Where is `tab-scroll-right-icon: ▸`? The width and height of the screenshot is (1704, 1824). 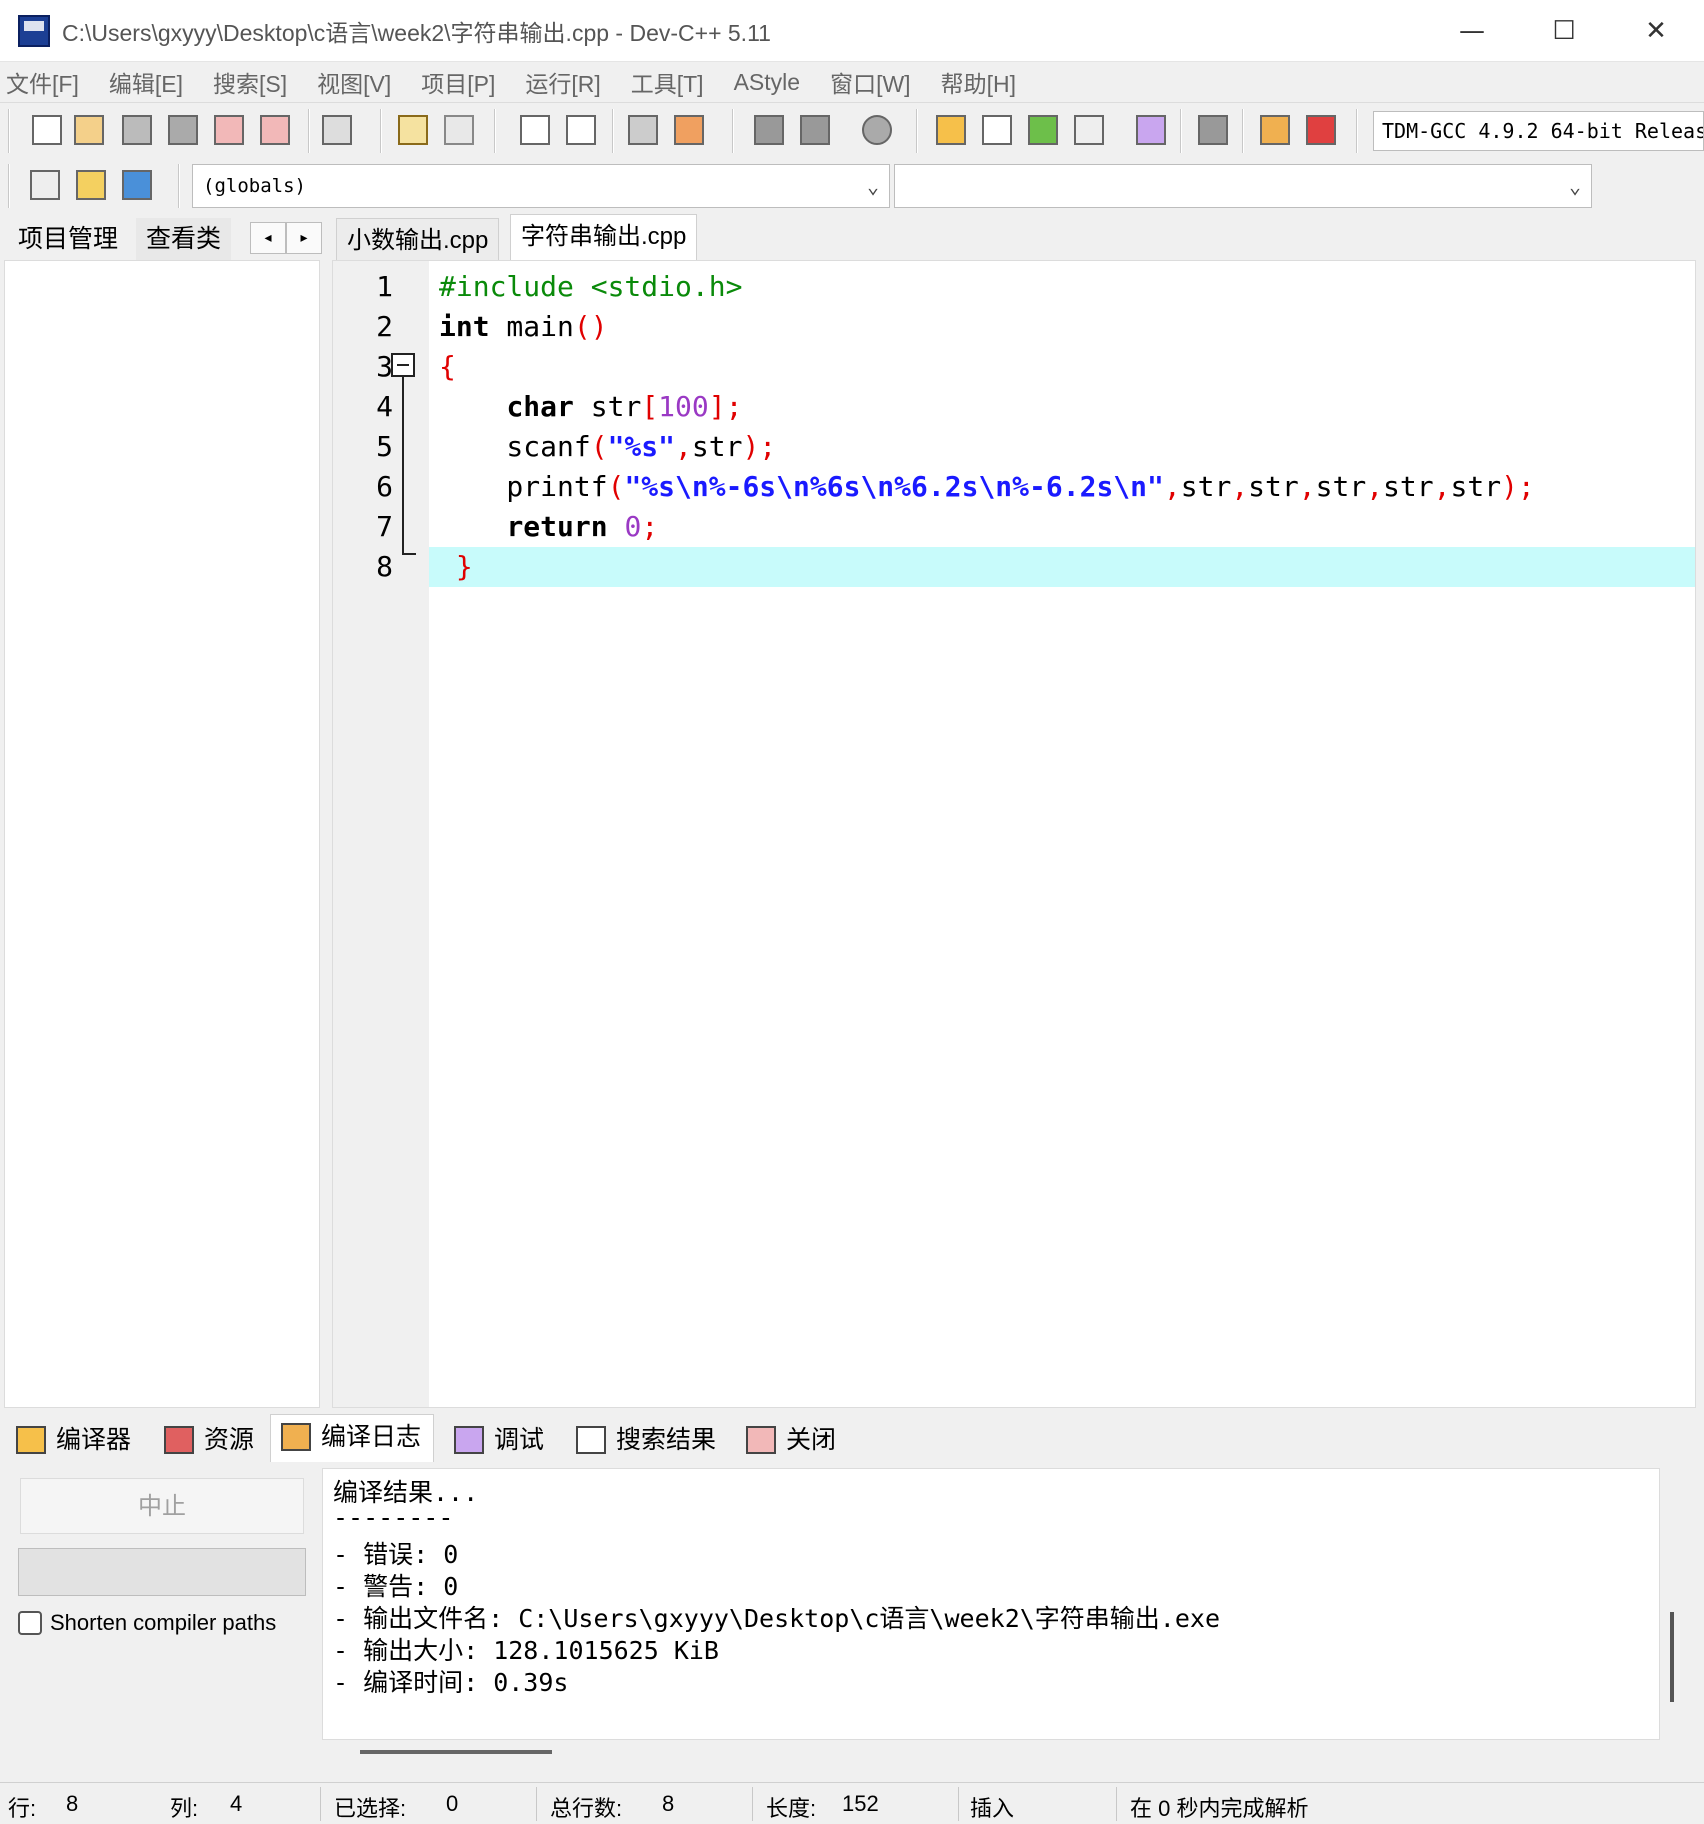 tab-scroll-right-icon: ▸ is located at coordinates (304, 238).